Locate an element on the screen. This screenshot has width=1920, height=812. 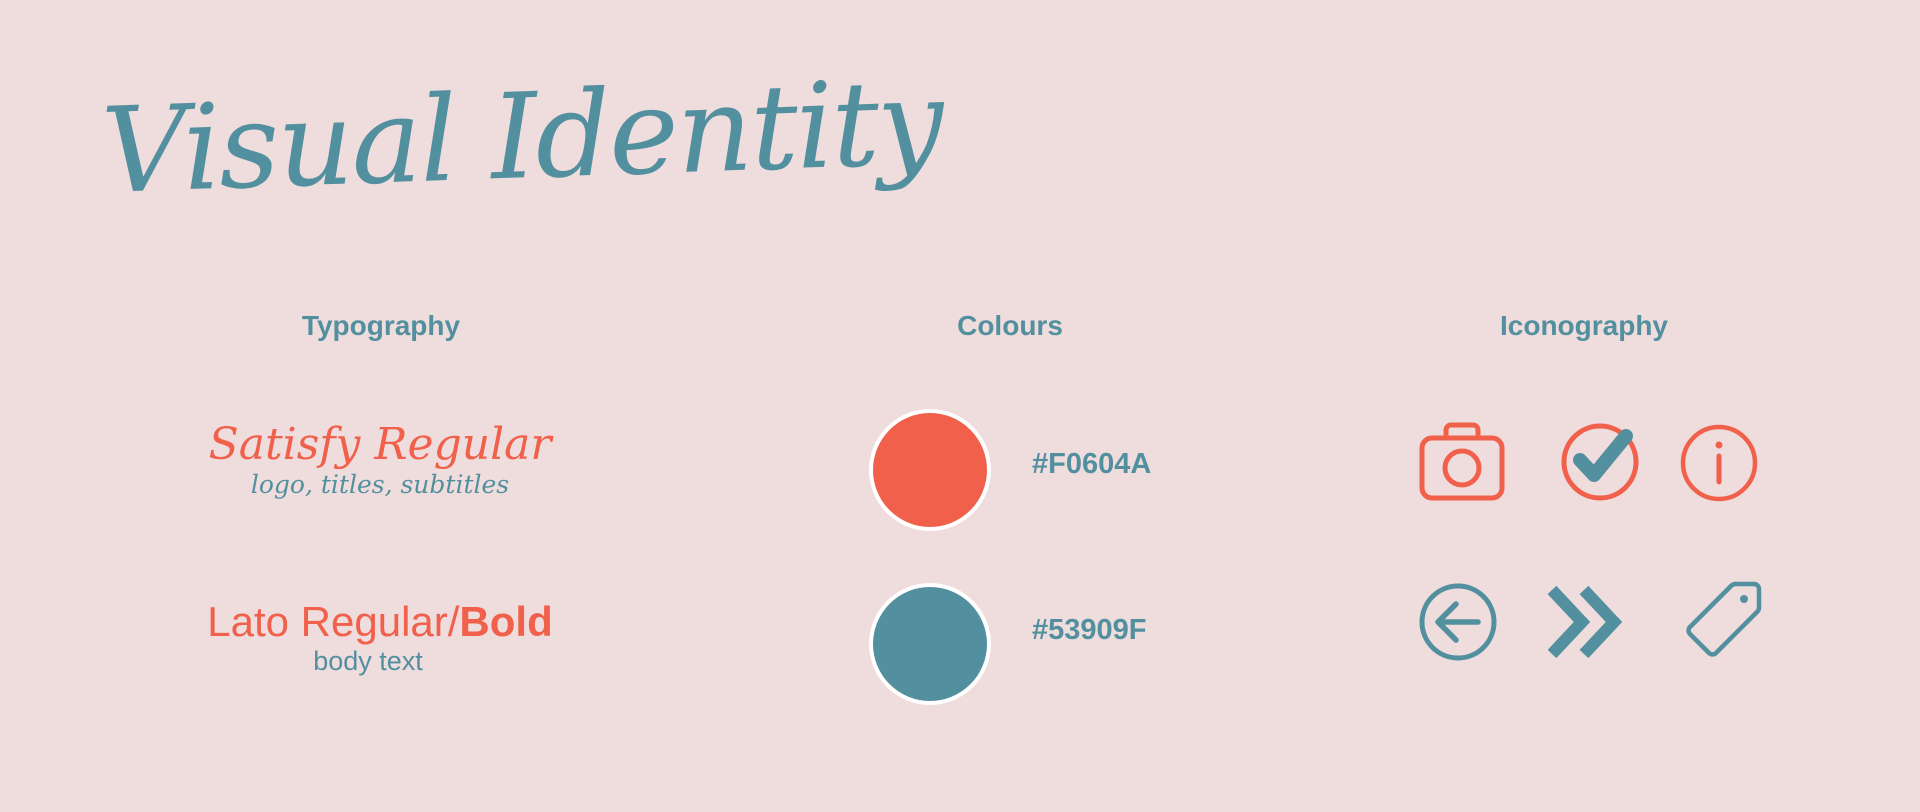
font-usage-satisfy: logo, titles, subtitles is located at coordinates (380, 485).